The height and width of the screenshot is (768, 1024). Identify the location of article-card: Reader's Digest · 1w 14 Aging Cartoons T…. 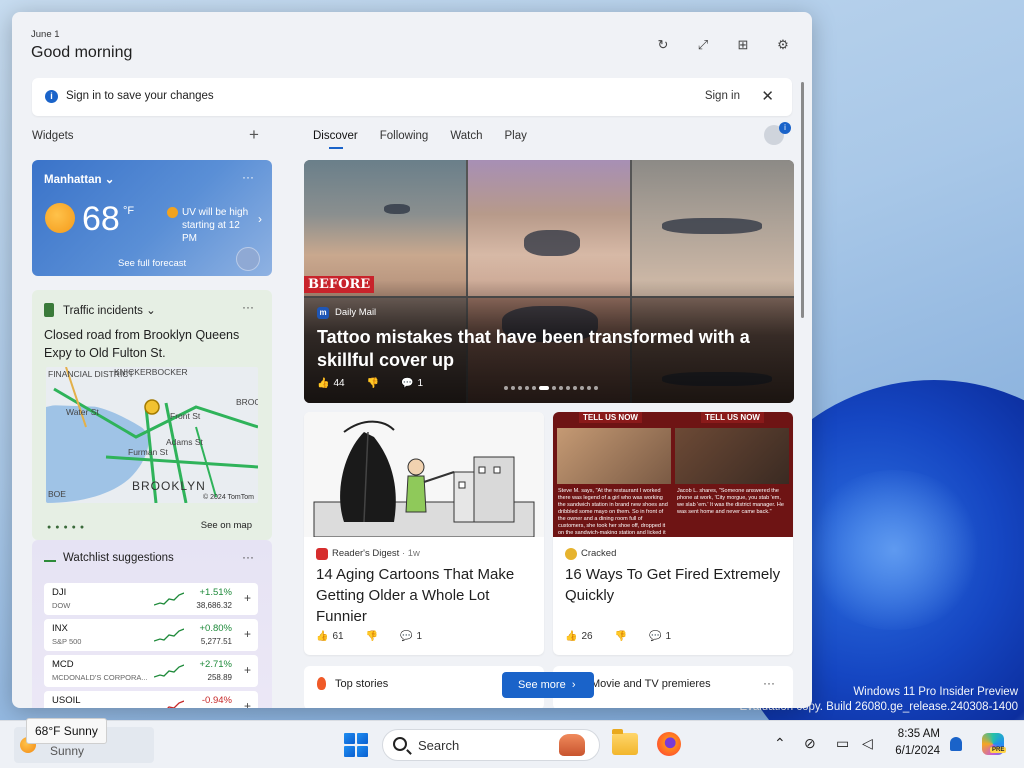
(424, 533).